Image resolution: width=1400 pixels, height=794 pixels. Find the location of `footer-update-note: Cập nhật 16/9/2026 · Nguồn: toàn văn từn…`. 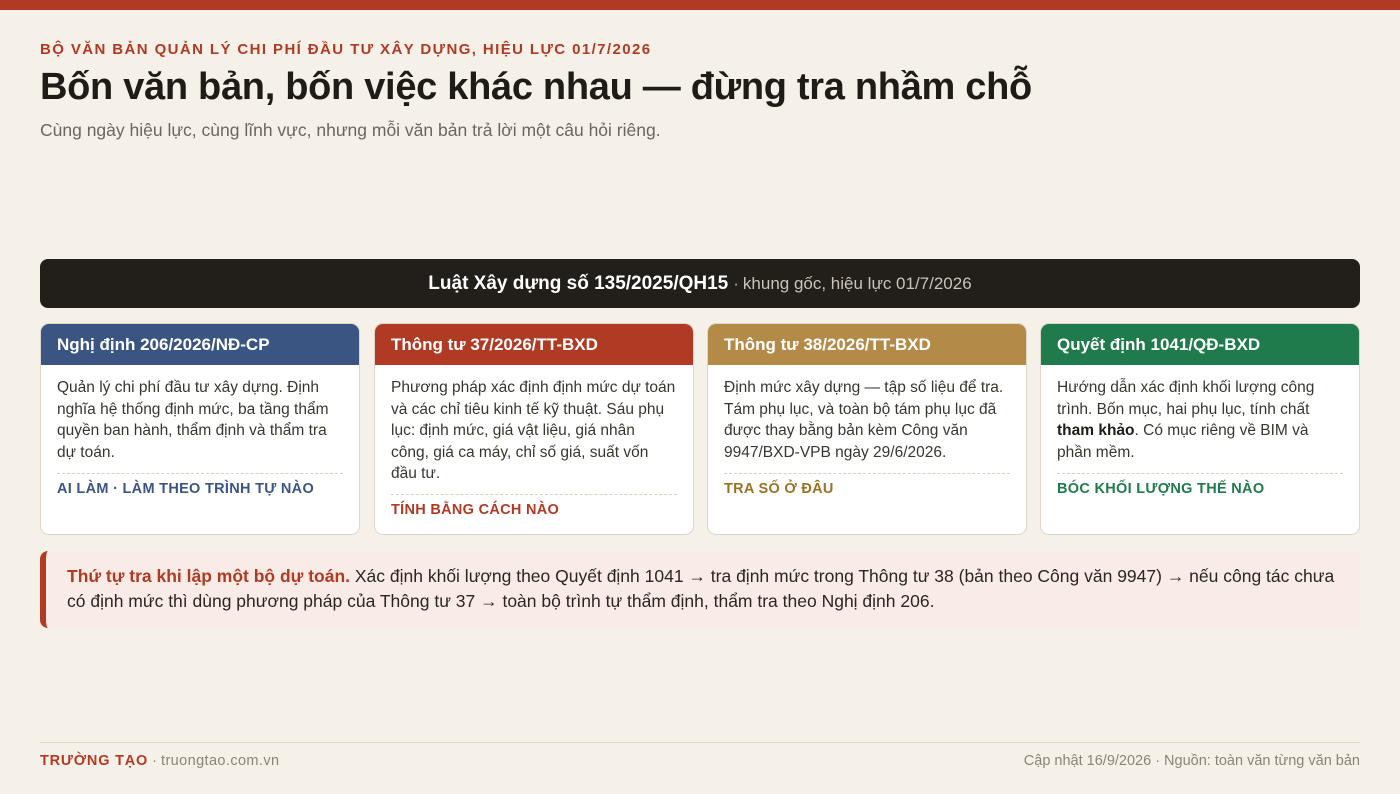

footer-update-note: Cập nhật 16/9/2026 · Nguồn: toàn văn từn… is located at coordinates (1191, 761).